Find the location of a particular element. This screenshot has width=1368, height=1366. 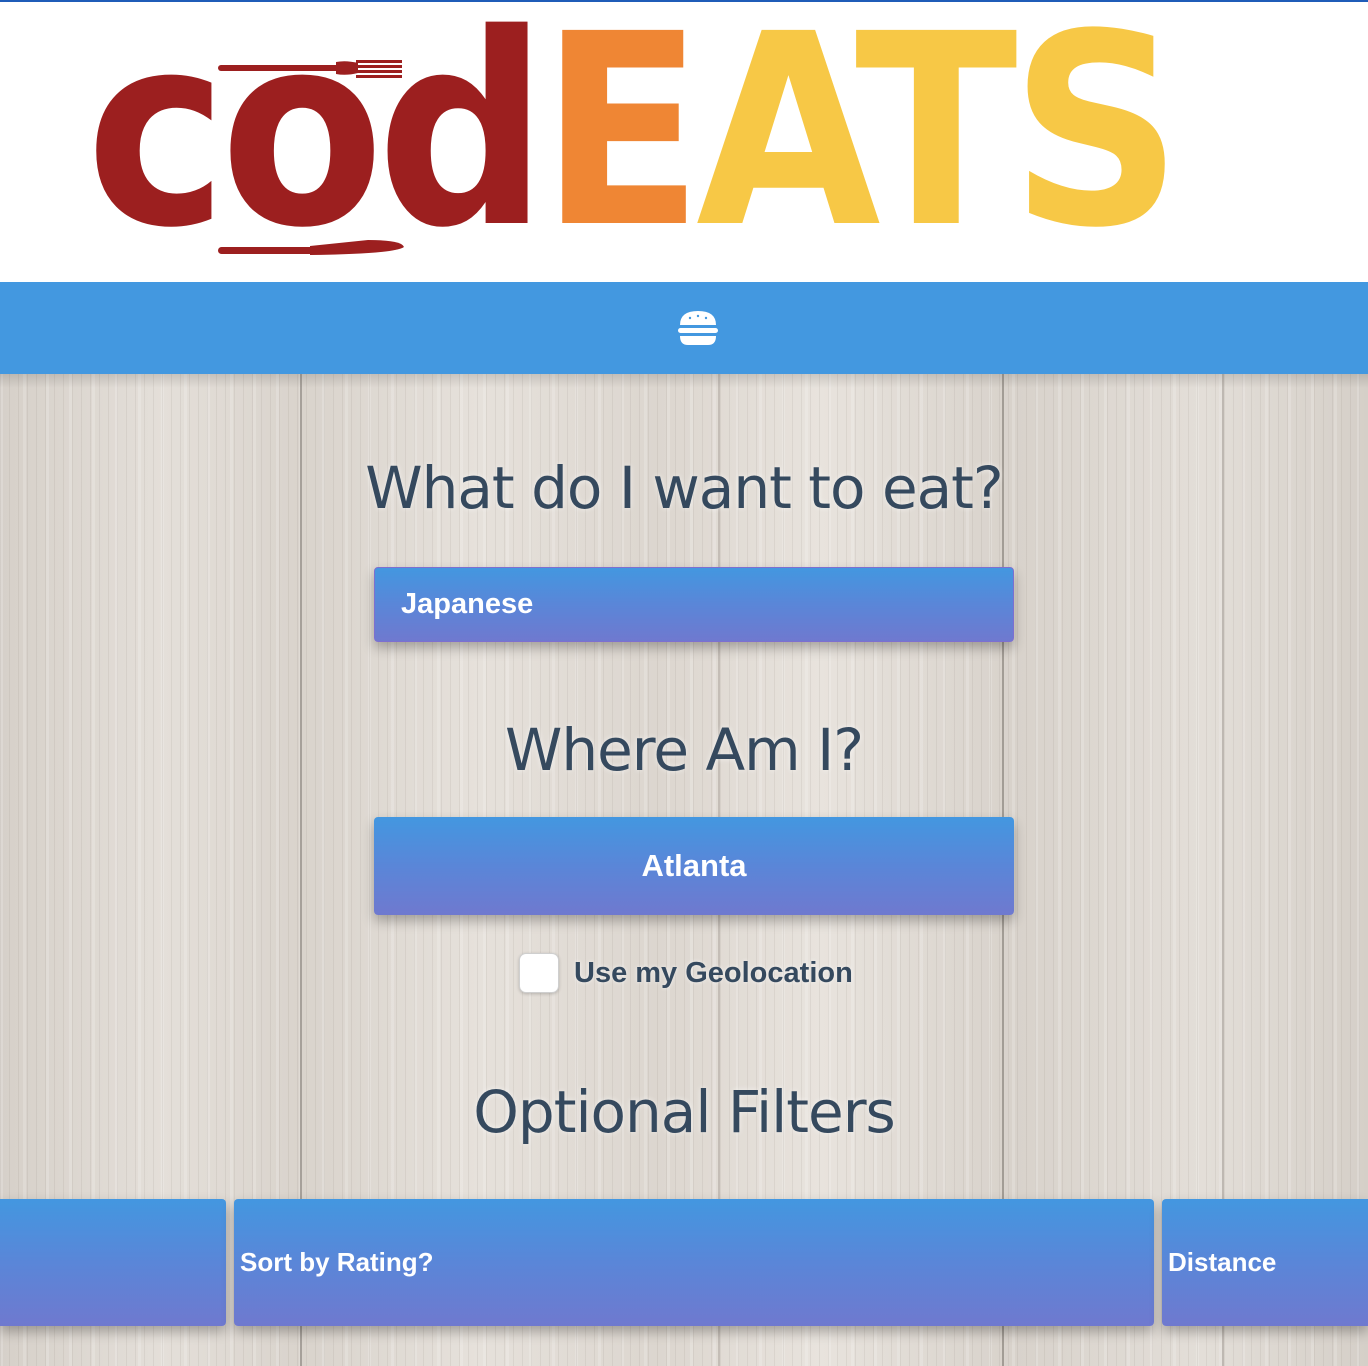

distance-filter: Distance is located at coordinates (1265, 1262).